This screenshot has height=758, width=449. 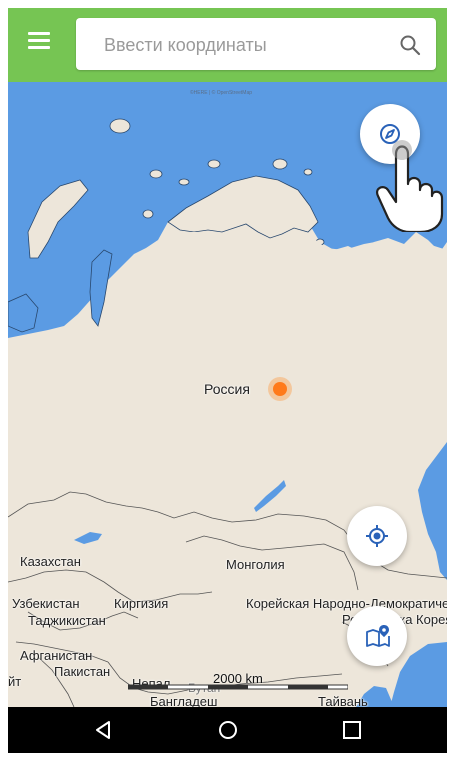 What do you see at coordinates (141, 603) in the screenshot?
I see `label-kyrgyzstan: Киргизия` at bounding box center [141, 603].